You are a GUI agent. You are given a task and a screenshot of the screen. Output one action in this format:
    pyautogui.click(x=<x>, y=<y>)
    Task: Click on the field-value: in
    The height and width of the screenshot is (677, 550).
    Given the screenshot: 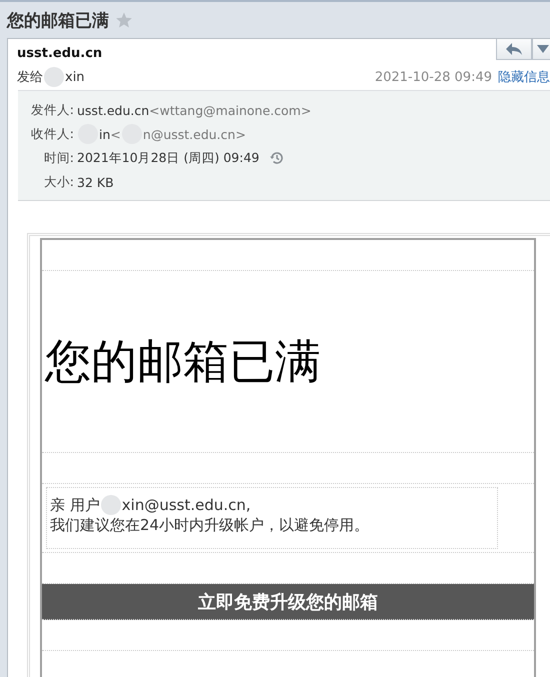 What is the action you would take?
    pyautogui.click(x=104, y=134)
    